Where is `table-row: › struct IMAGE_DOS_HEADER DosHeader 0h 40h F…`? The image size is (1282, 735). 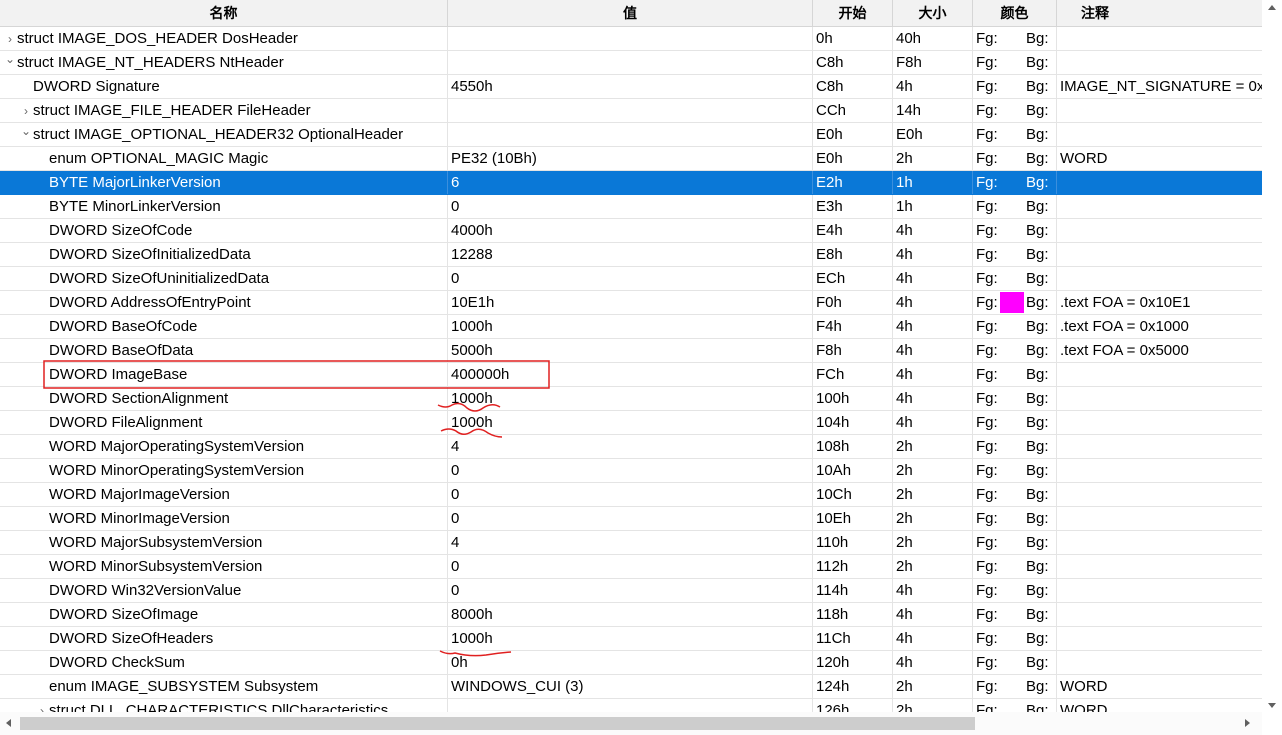
table-row: › struct IMAGE_DOS_HEADER DosHeader 0h 40h F… is located at coordinates (631, 39).